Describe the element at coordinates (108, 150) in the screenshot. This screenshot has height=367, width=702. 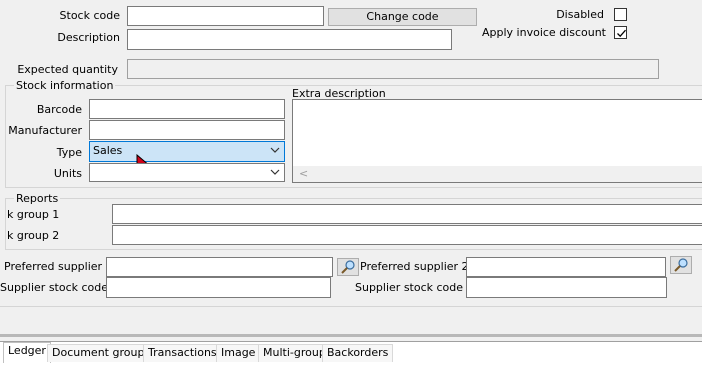
I see `type-select-value: Sales` at that location.